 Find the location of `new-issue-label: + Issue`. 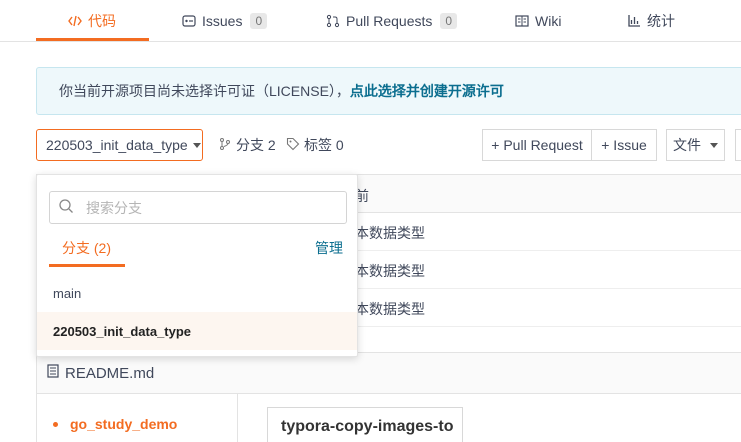

new-issue-label: + Issue is located at coordinates (624, 145).